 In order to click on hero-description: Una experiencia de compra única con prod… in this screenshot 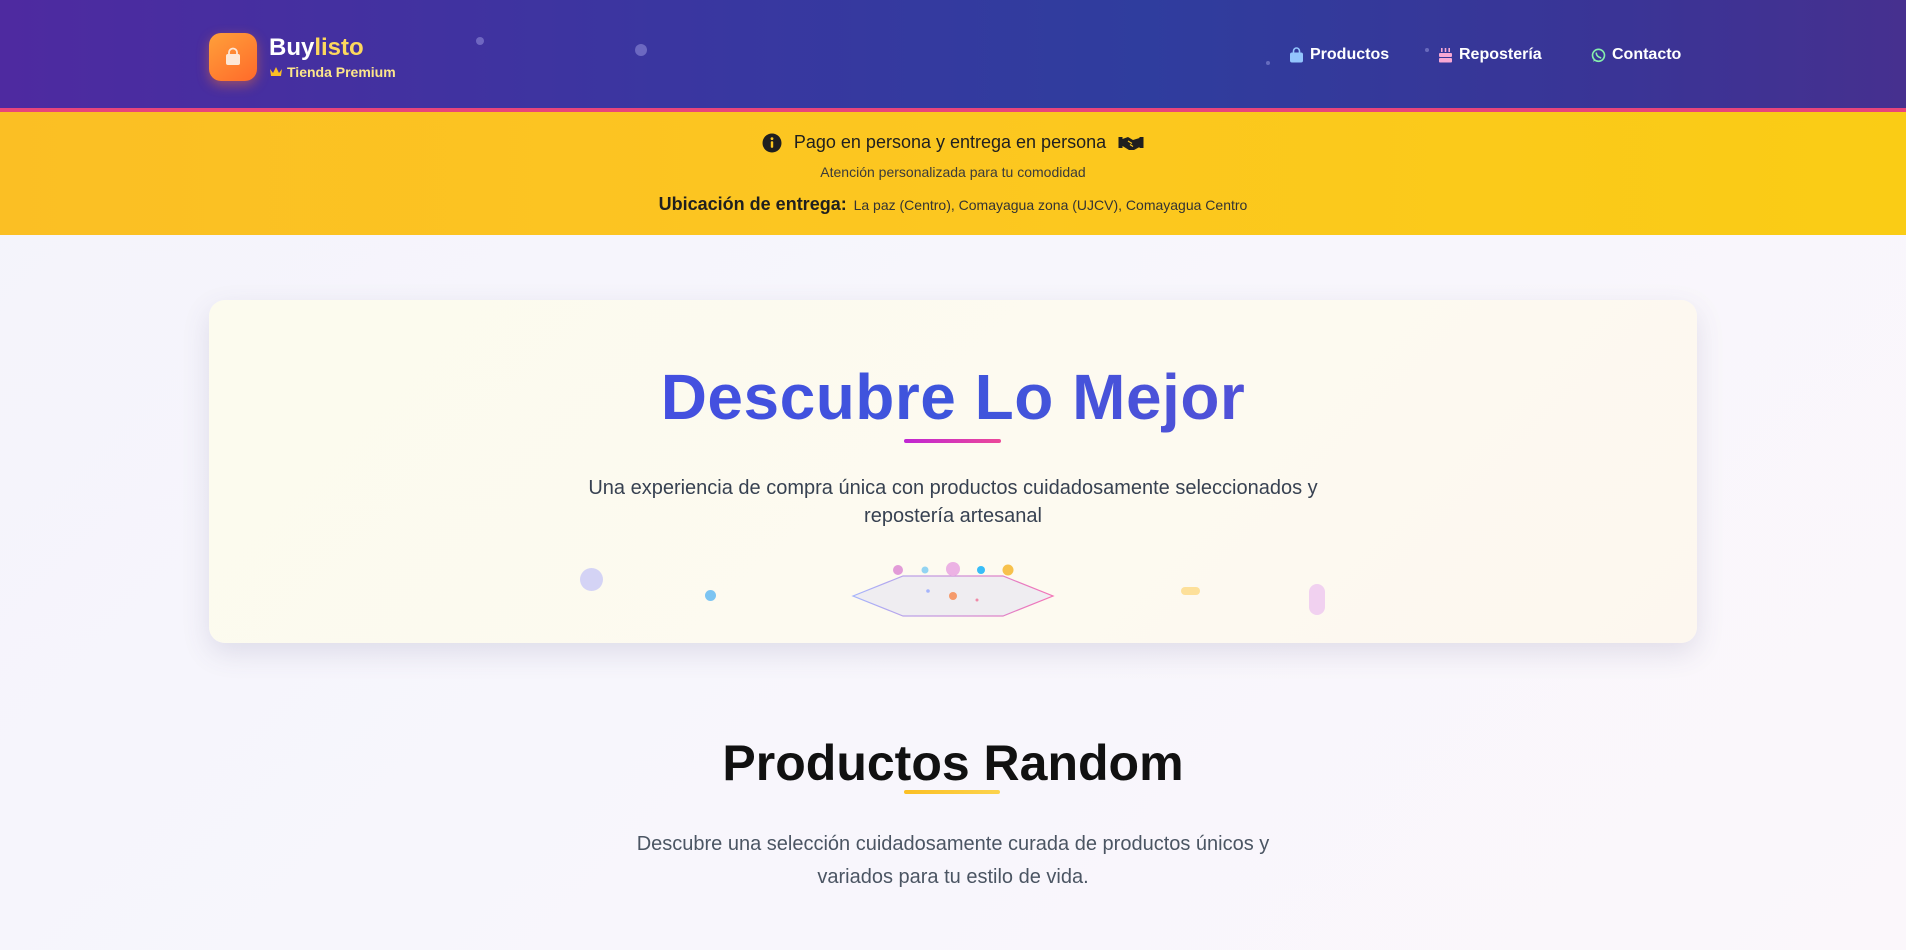, I will do `click(953, 502)`.